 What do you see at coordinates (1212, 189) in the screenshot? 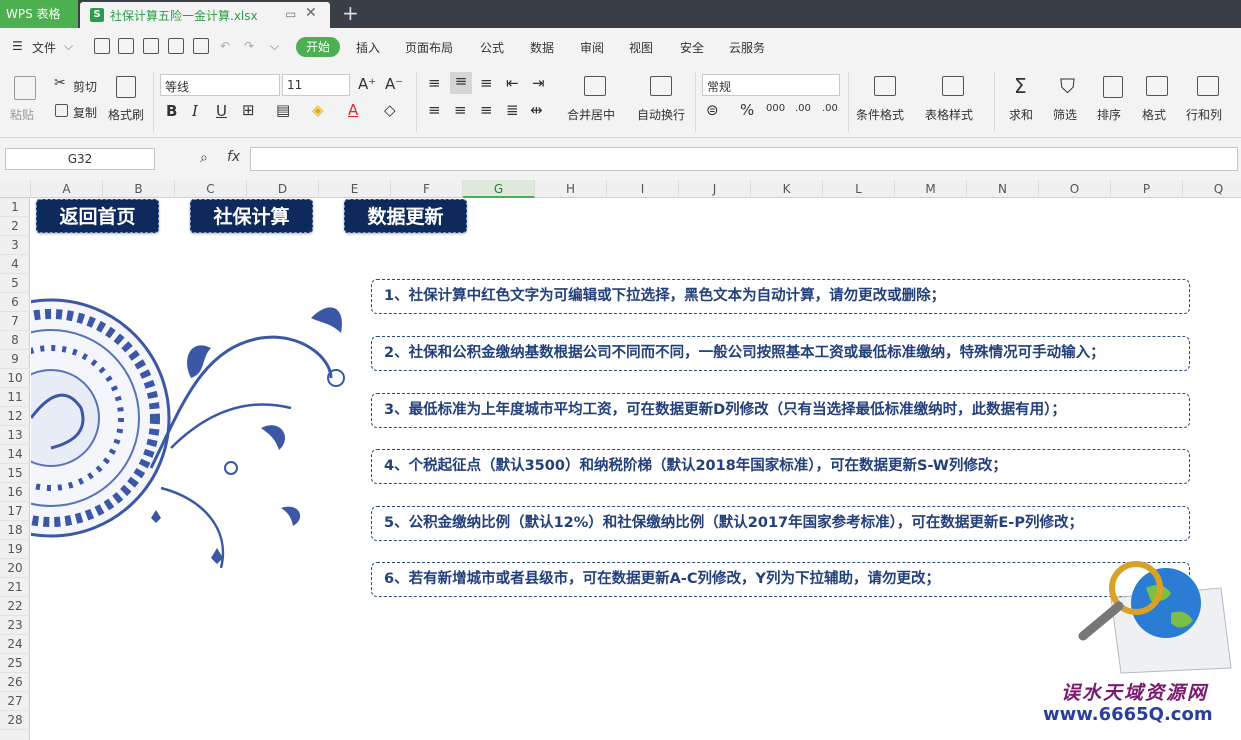
I see `column-header: Q` at bounding box center [1212, 189].